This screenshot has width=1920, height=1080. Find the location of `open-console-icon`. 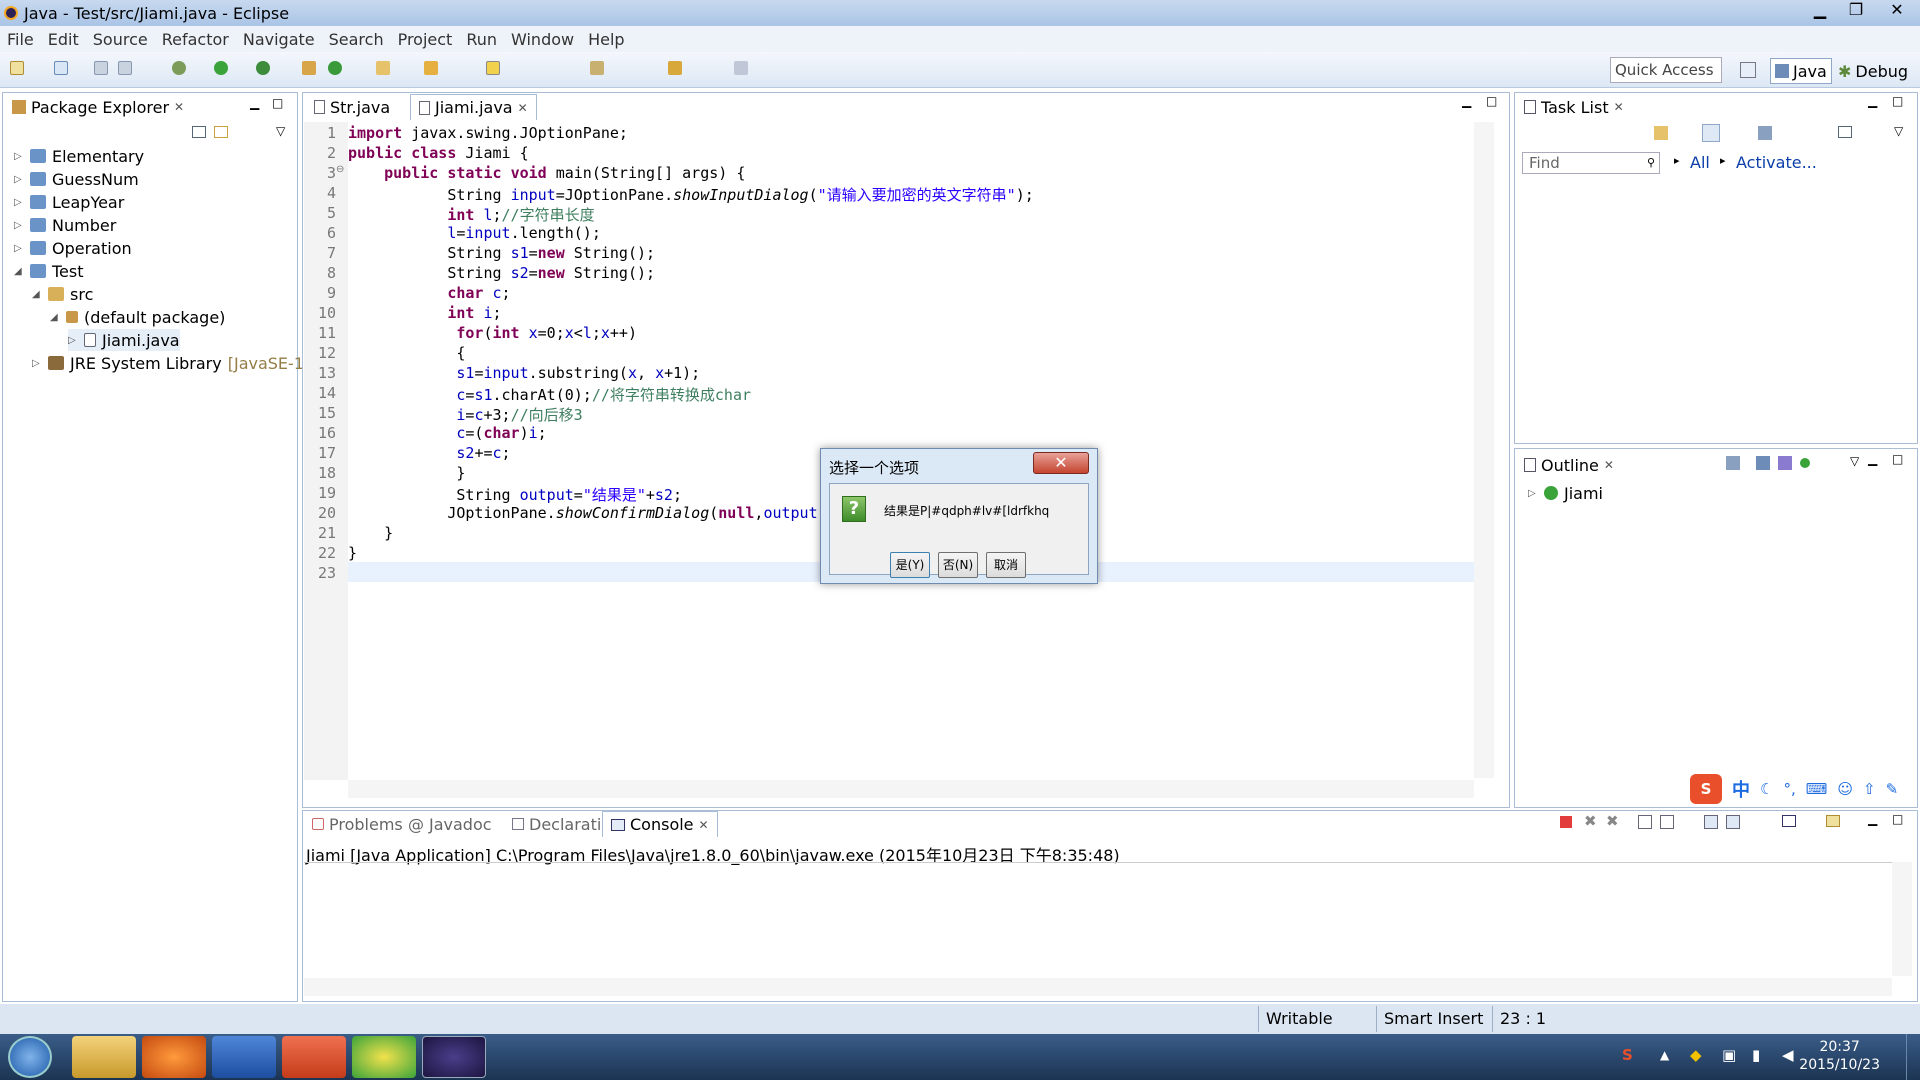

open-console-icon is located at coordinates (1833, 821).